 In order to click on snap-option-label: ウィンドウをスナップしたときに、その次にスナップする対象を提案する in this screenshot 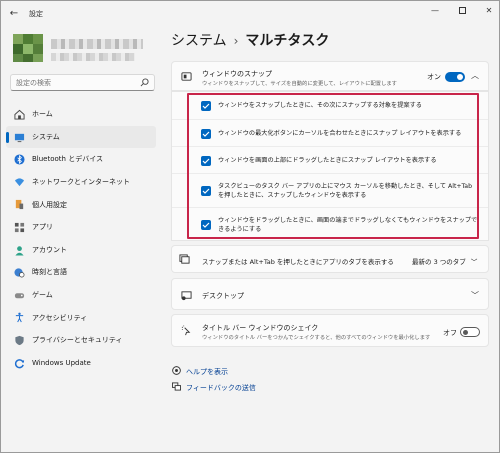, I will do `click(320, 105)`.